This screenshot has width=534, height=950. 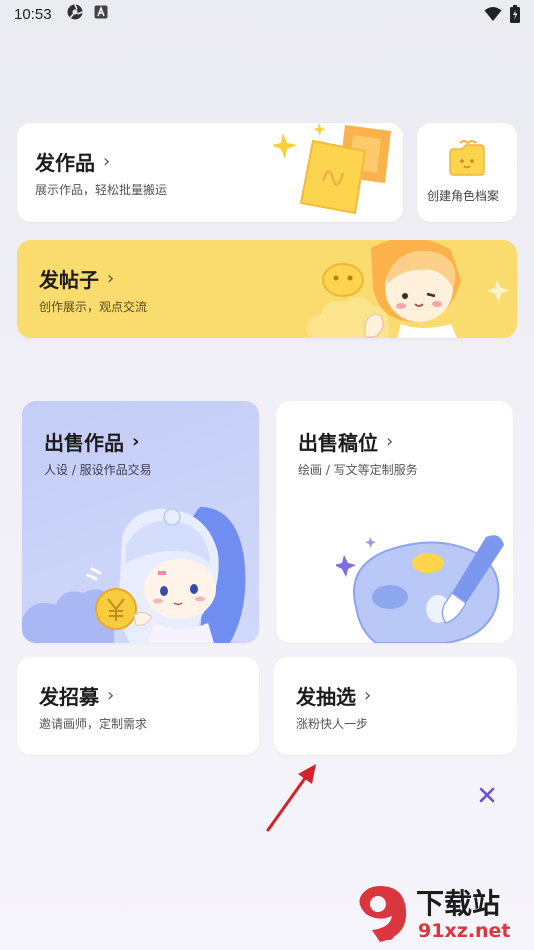 I want to click on sell-work-card: 出售作品 › 人设 / 服设作品交易, so click(x=140, y=522).